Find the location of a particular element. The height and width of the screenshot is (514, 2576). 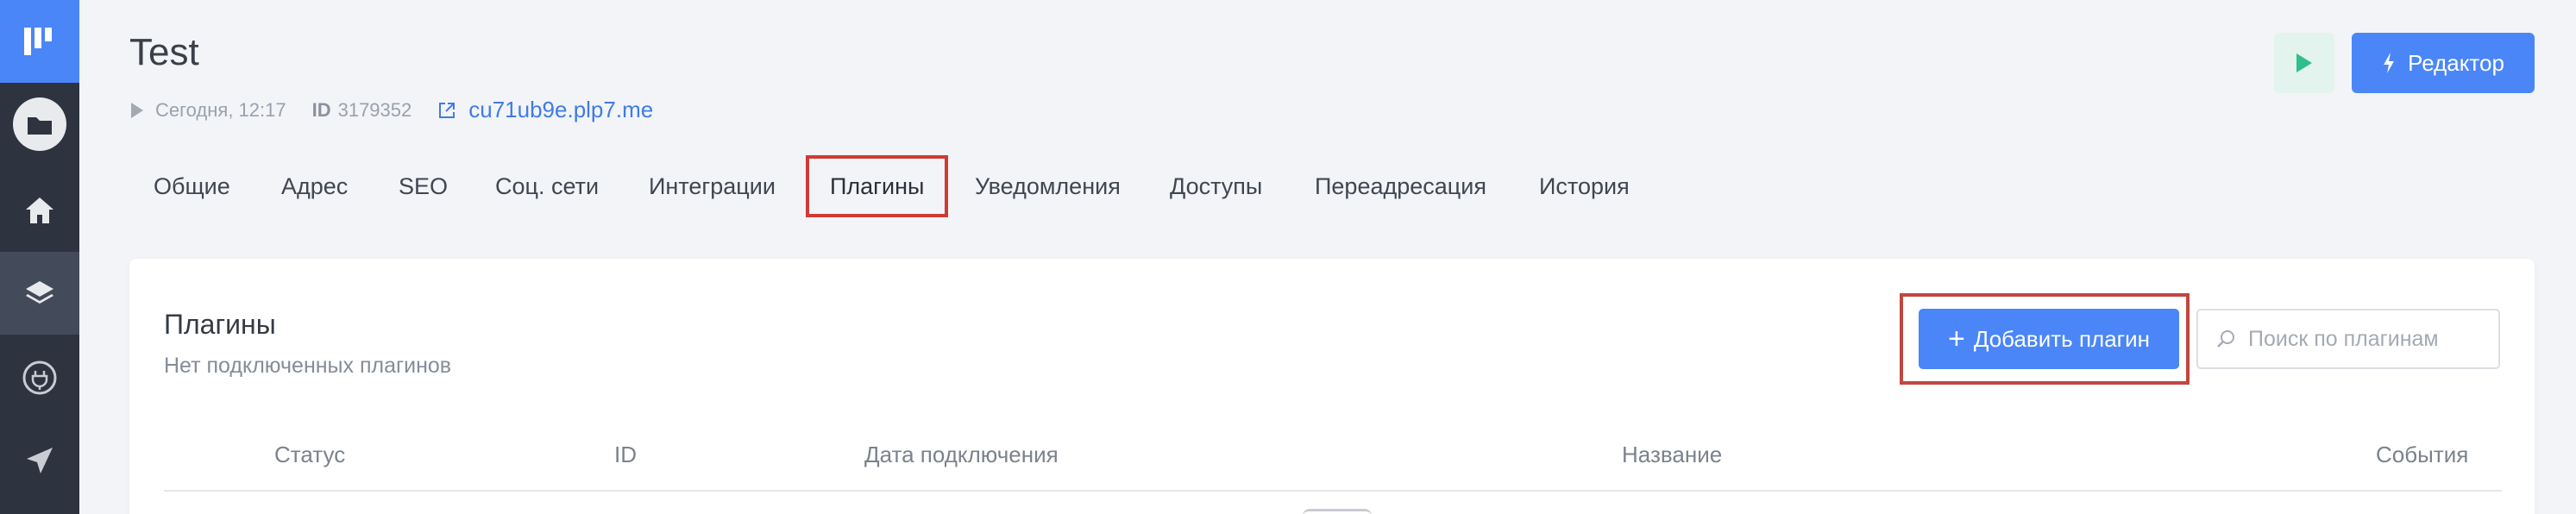

column-name: Название is located at coordinates (1672, 454).